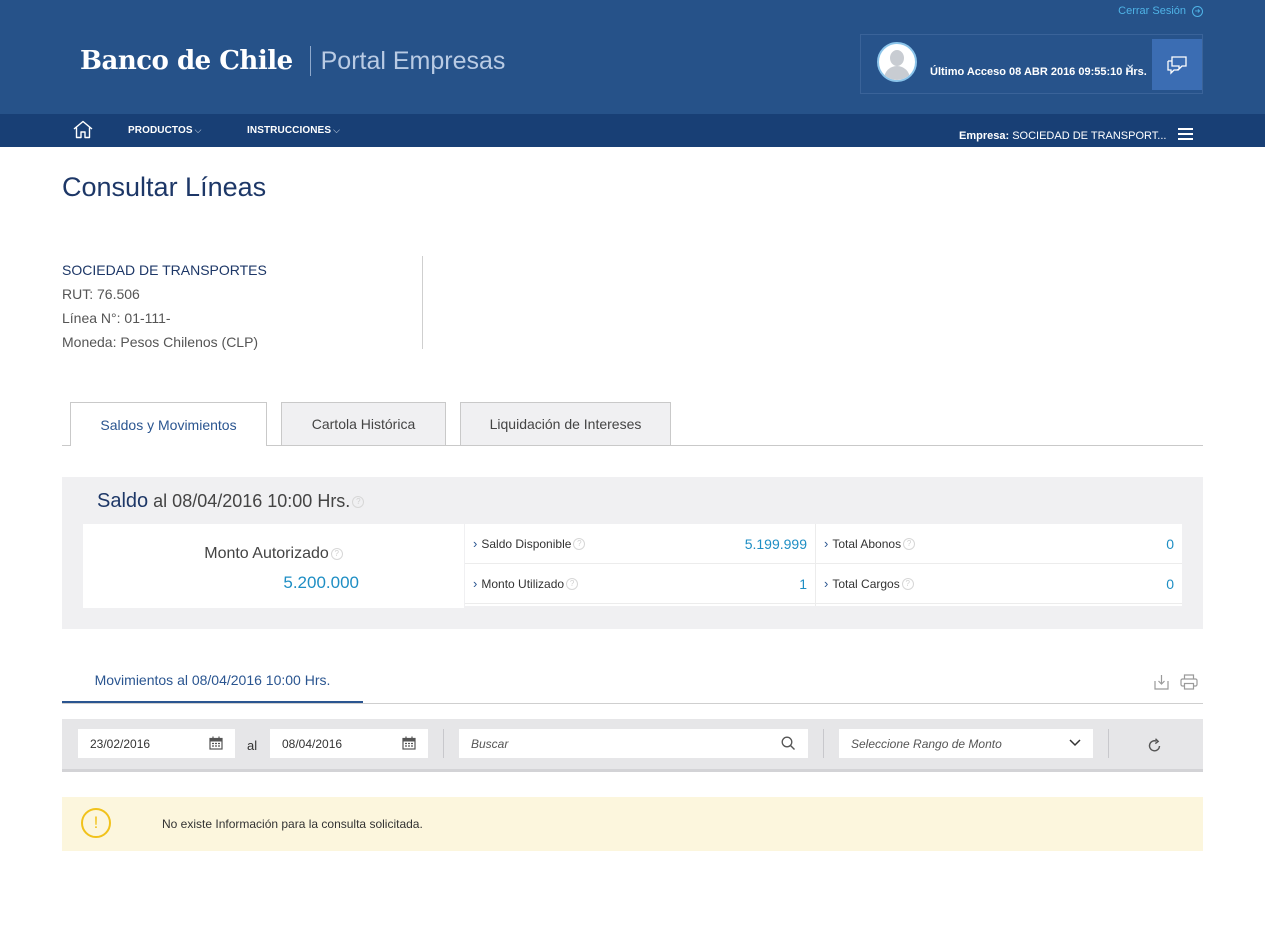 This screenshot has width=1265, height=926. What do you see at coordinates (120, 744) in the screenshot?
I see `date-from-value: 23/02/2016` at bounding box center [120, 744].